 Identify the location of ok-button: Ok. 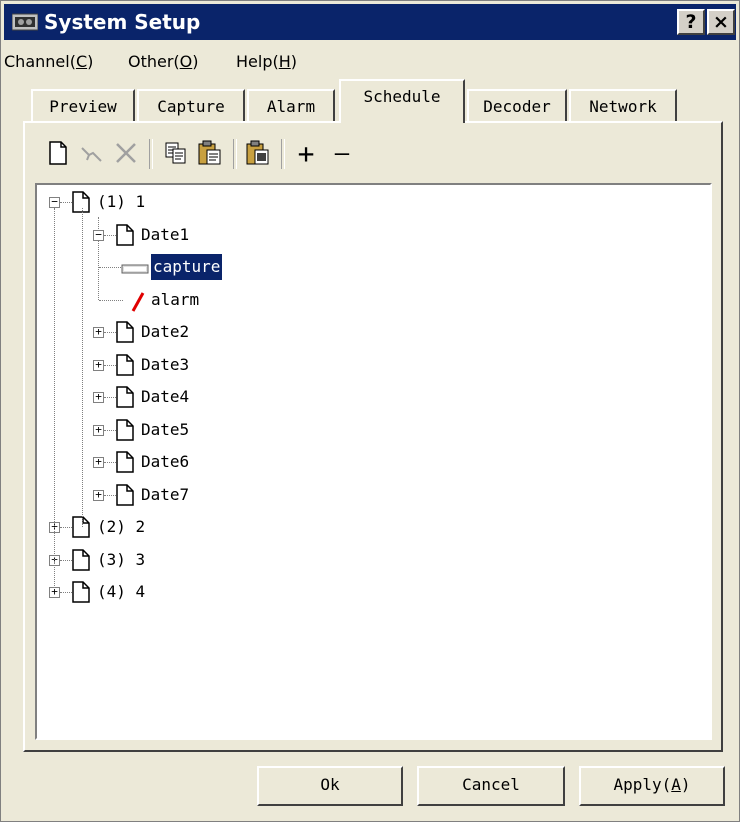
(330, 786).